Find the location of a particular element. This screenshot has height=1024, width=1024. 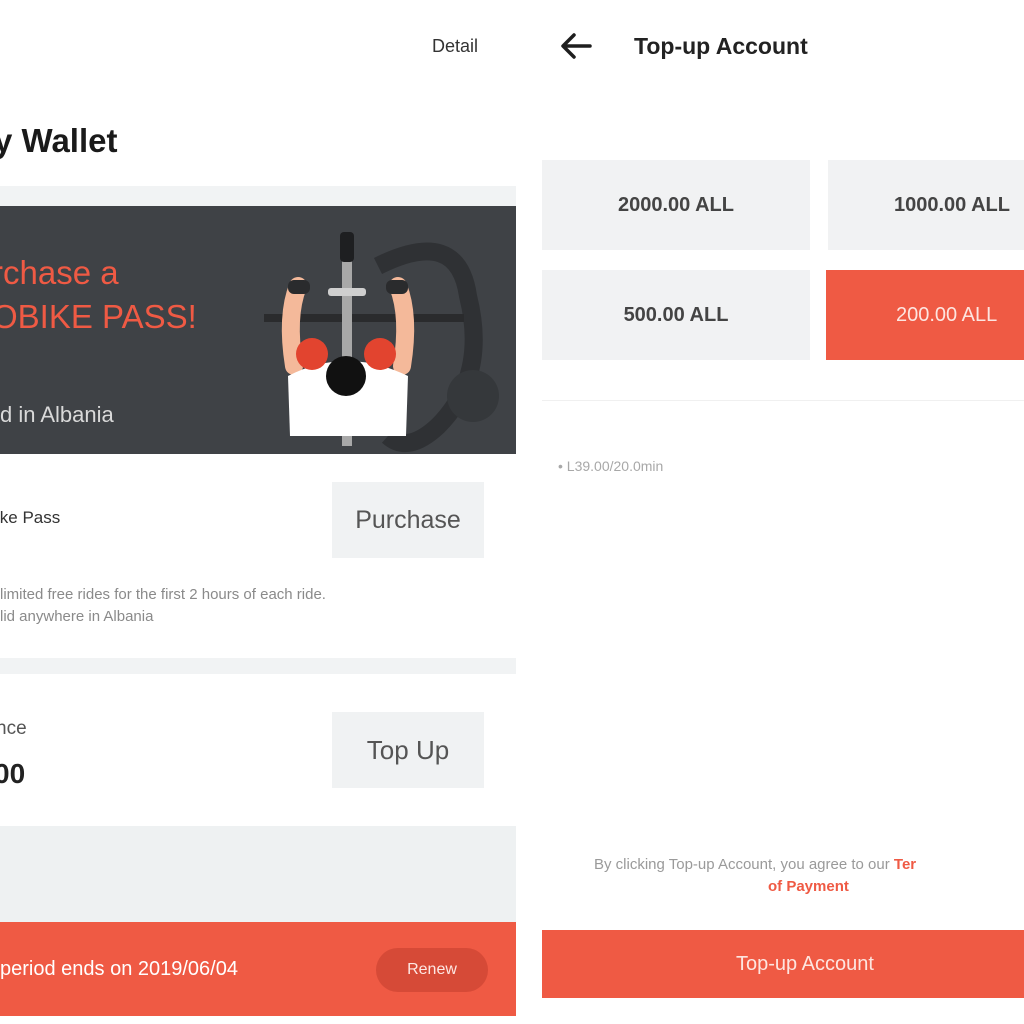

arrow-left-icon is located at coordinates (576, 46).